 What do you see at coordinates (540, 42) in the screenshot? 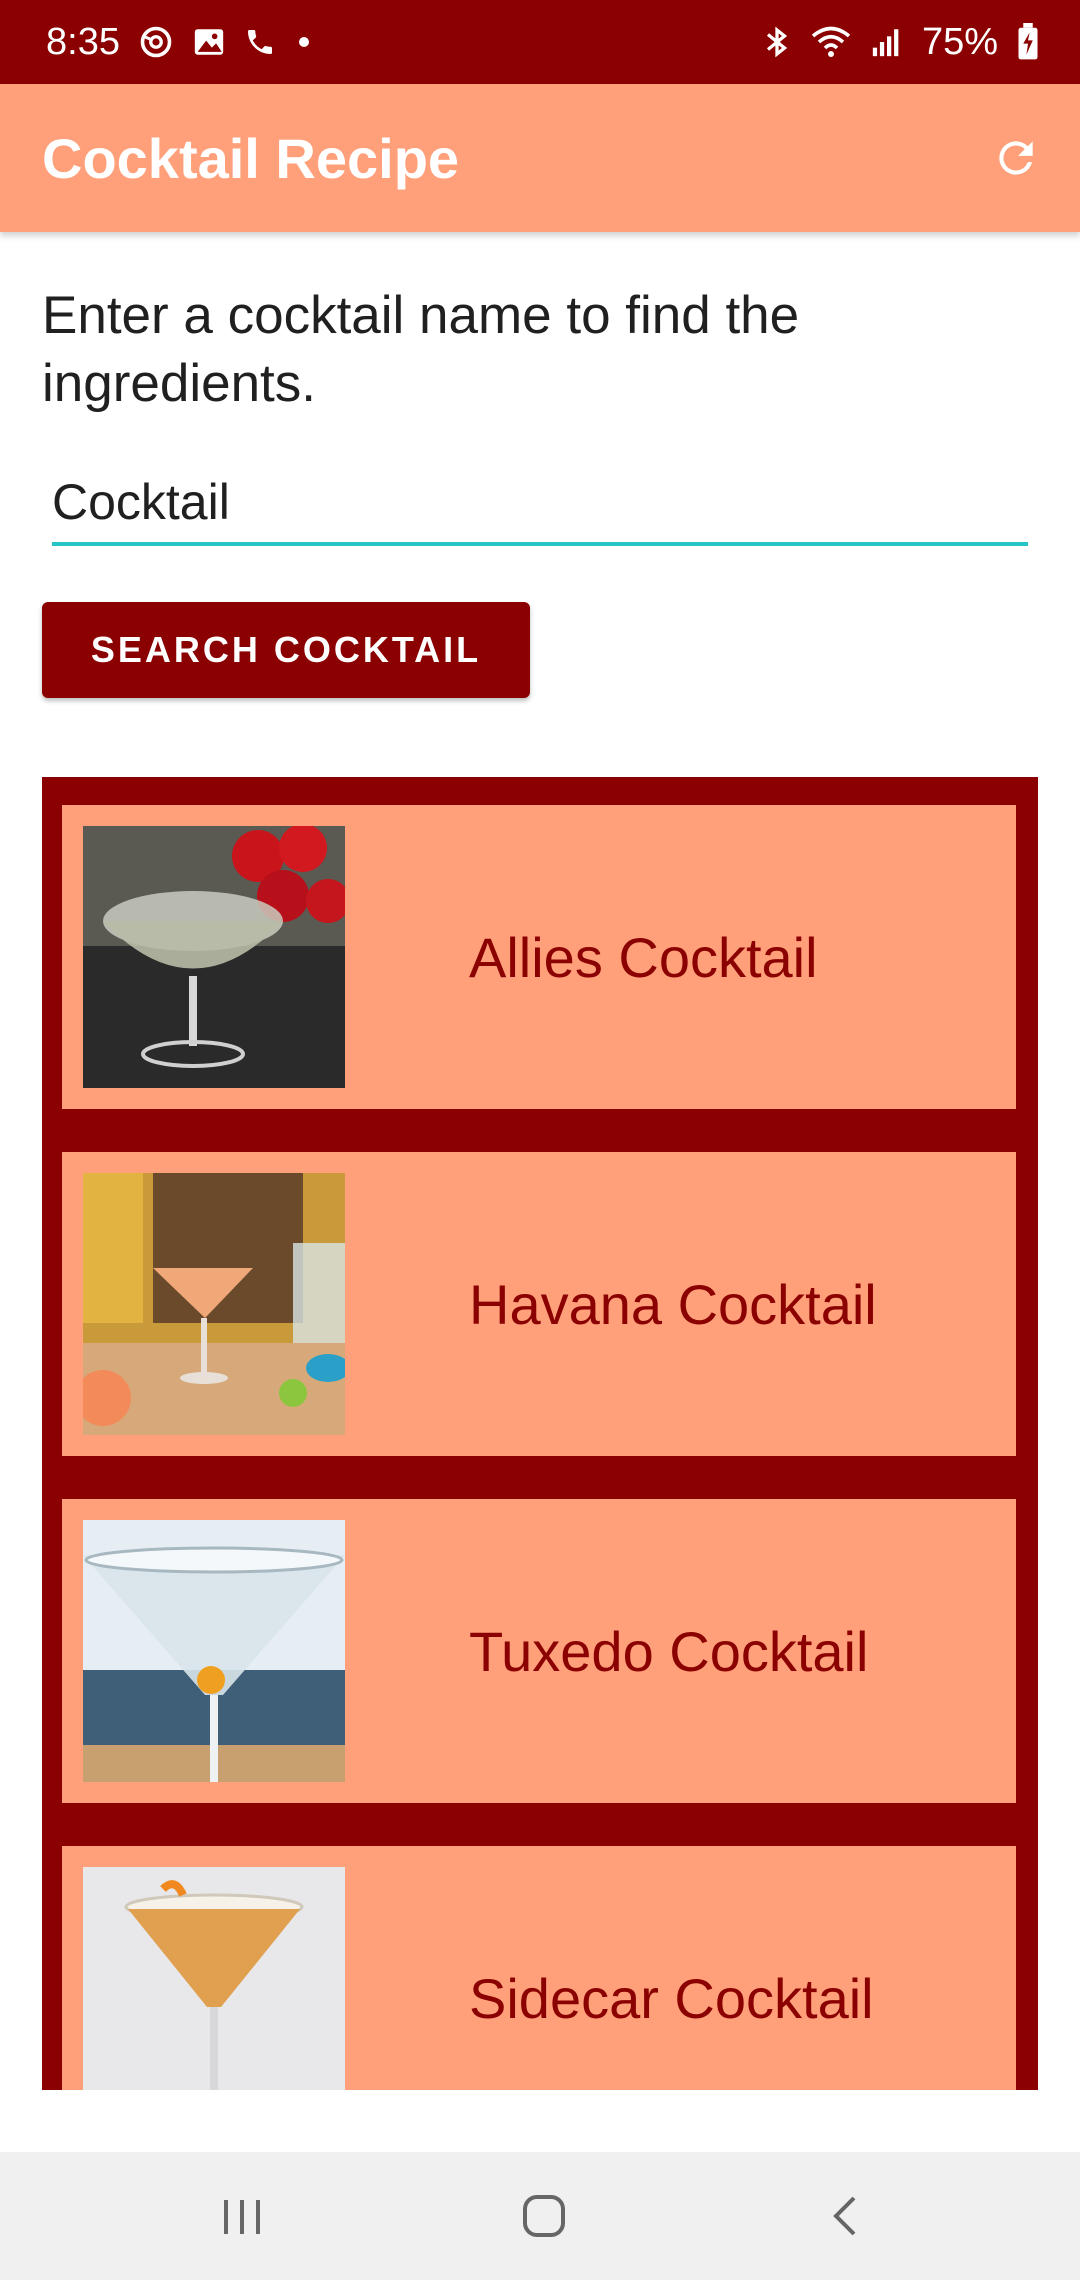
I see `status-bar: 8:35 75%` at bounding box center [540, 42].